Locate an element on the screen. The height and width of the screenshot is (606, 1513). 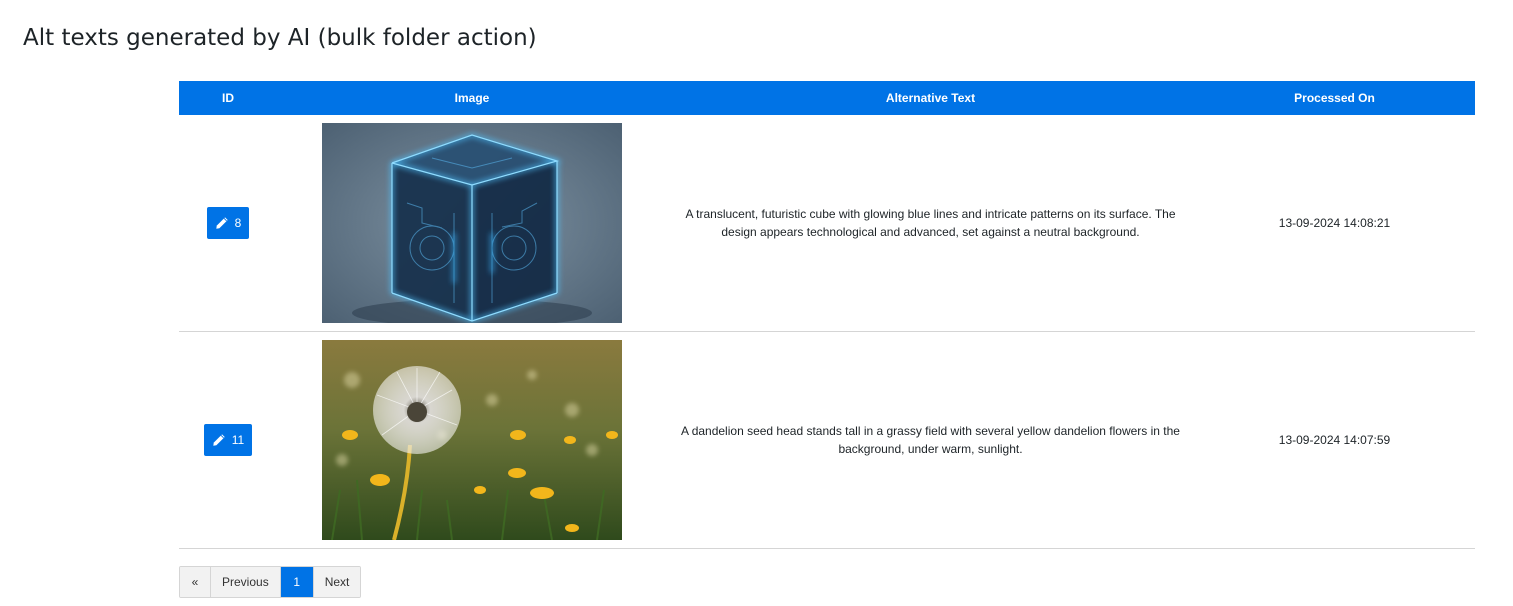
processed-on-cell: 13-09-2024 14:07:59 is located at coordinates (1334, 440).